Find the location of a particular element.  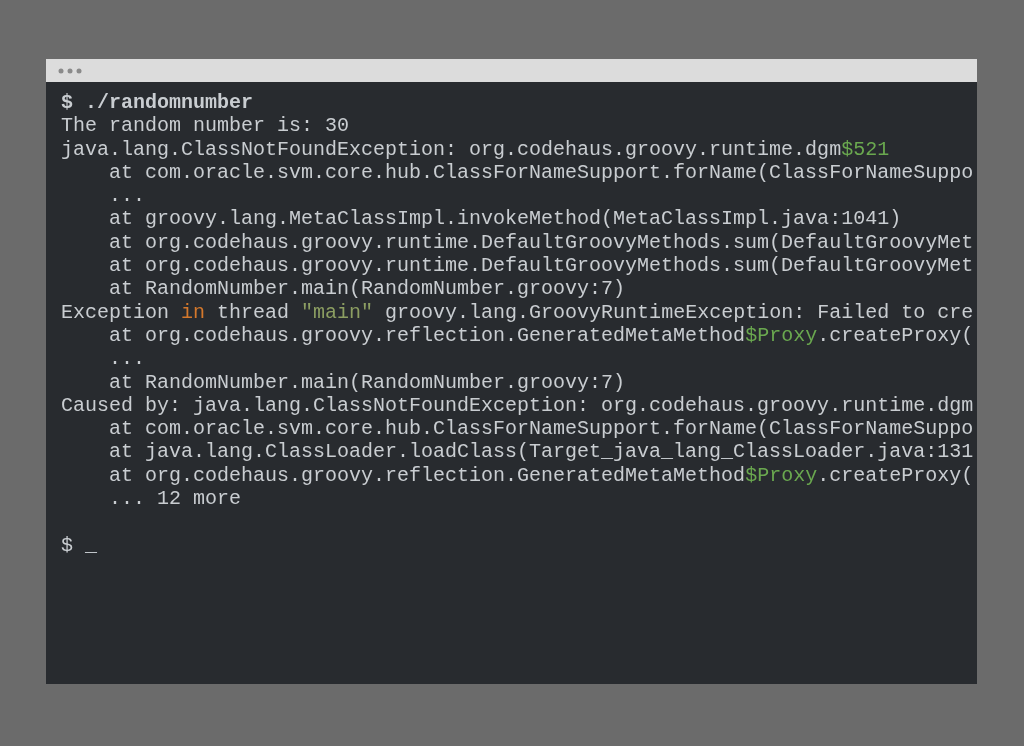

terminal-line: The random number is: 30 is located at coordinates (205, 126).